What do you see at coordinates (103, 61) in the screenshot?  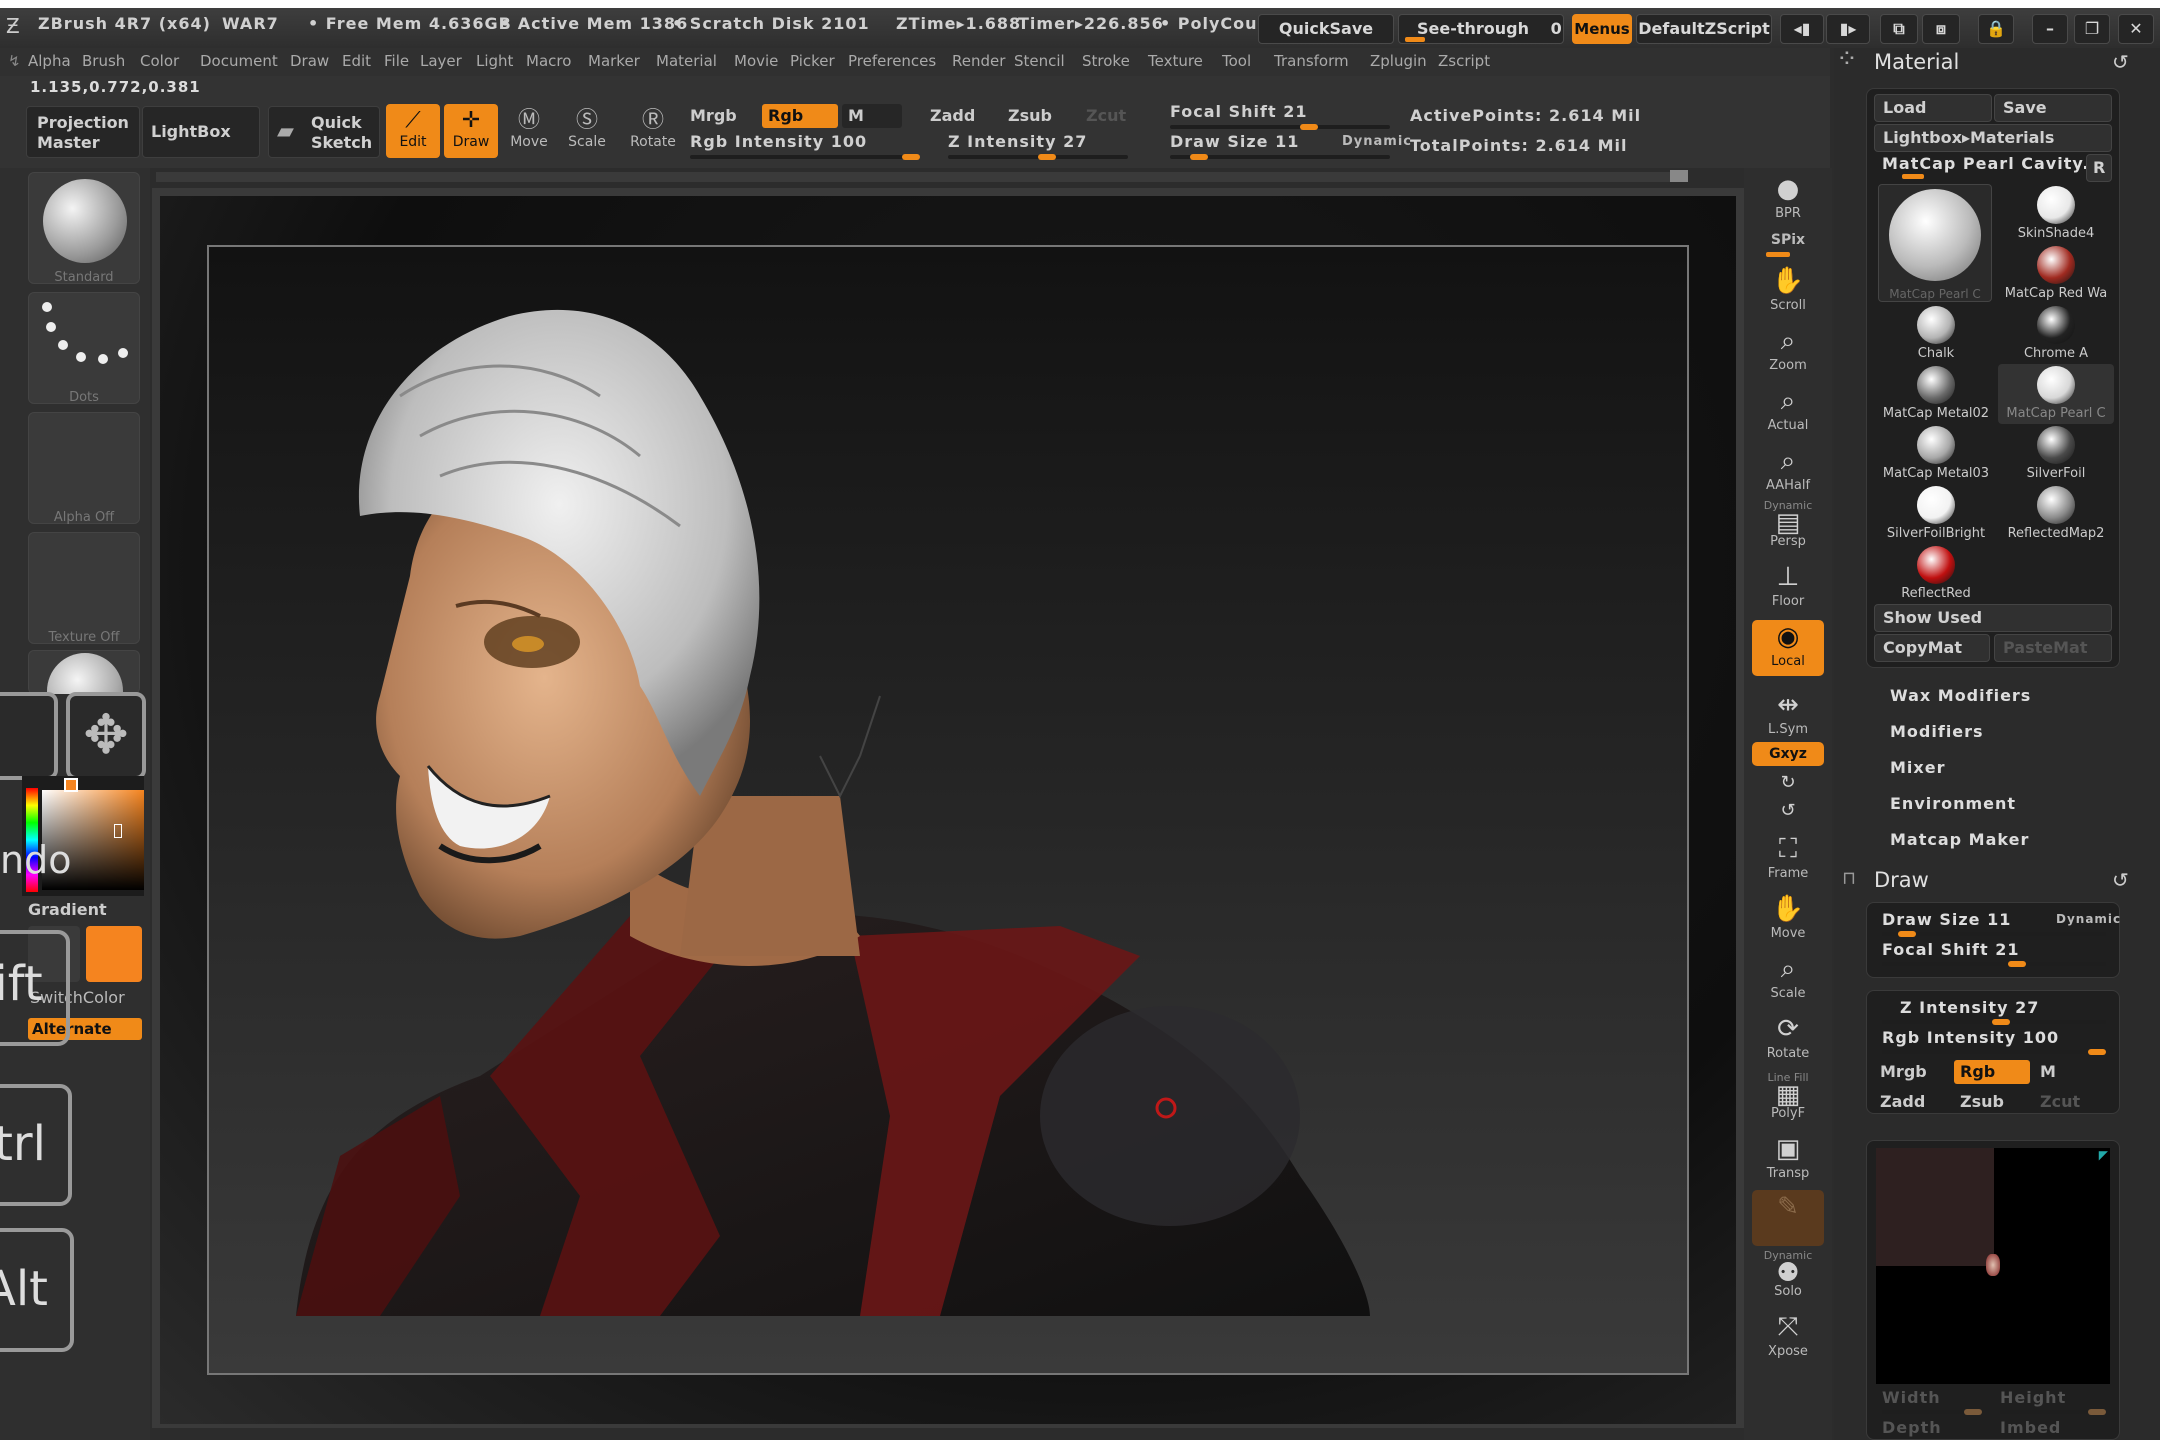 I see `menu-brush: Brush` at bounding box center [103, 61].